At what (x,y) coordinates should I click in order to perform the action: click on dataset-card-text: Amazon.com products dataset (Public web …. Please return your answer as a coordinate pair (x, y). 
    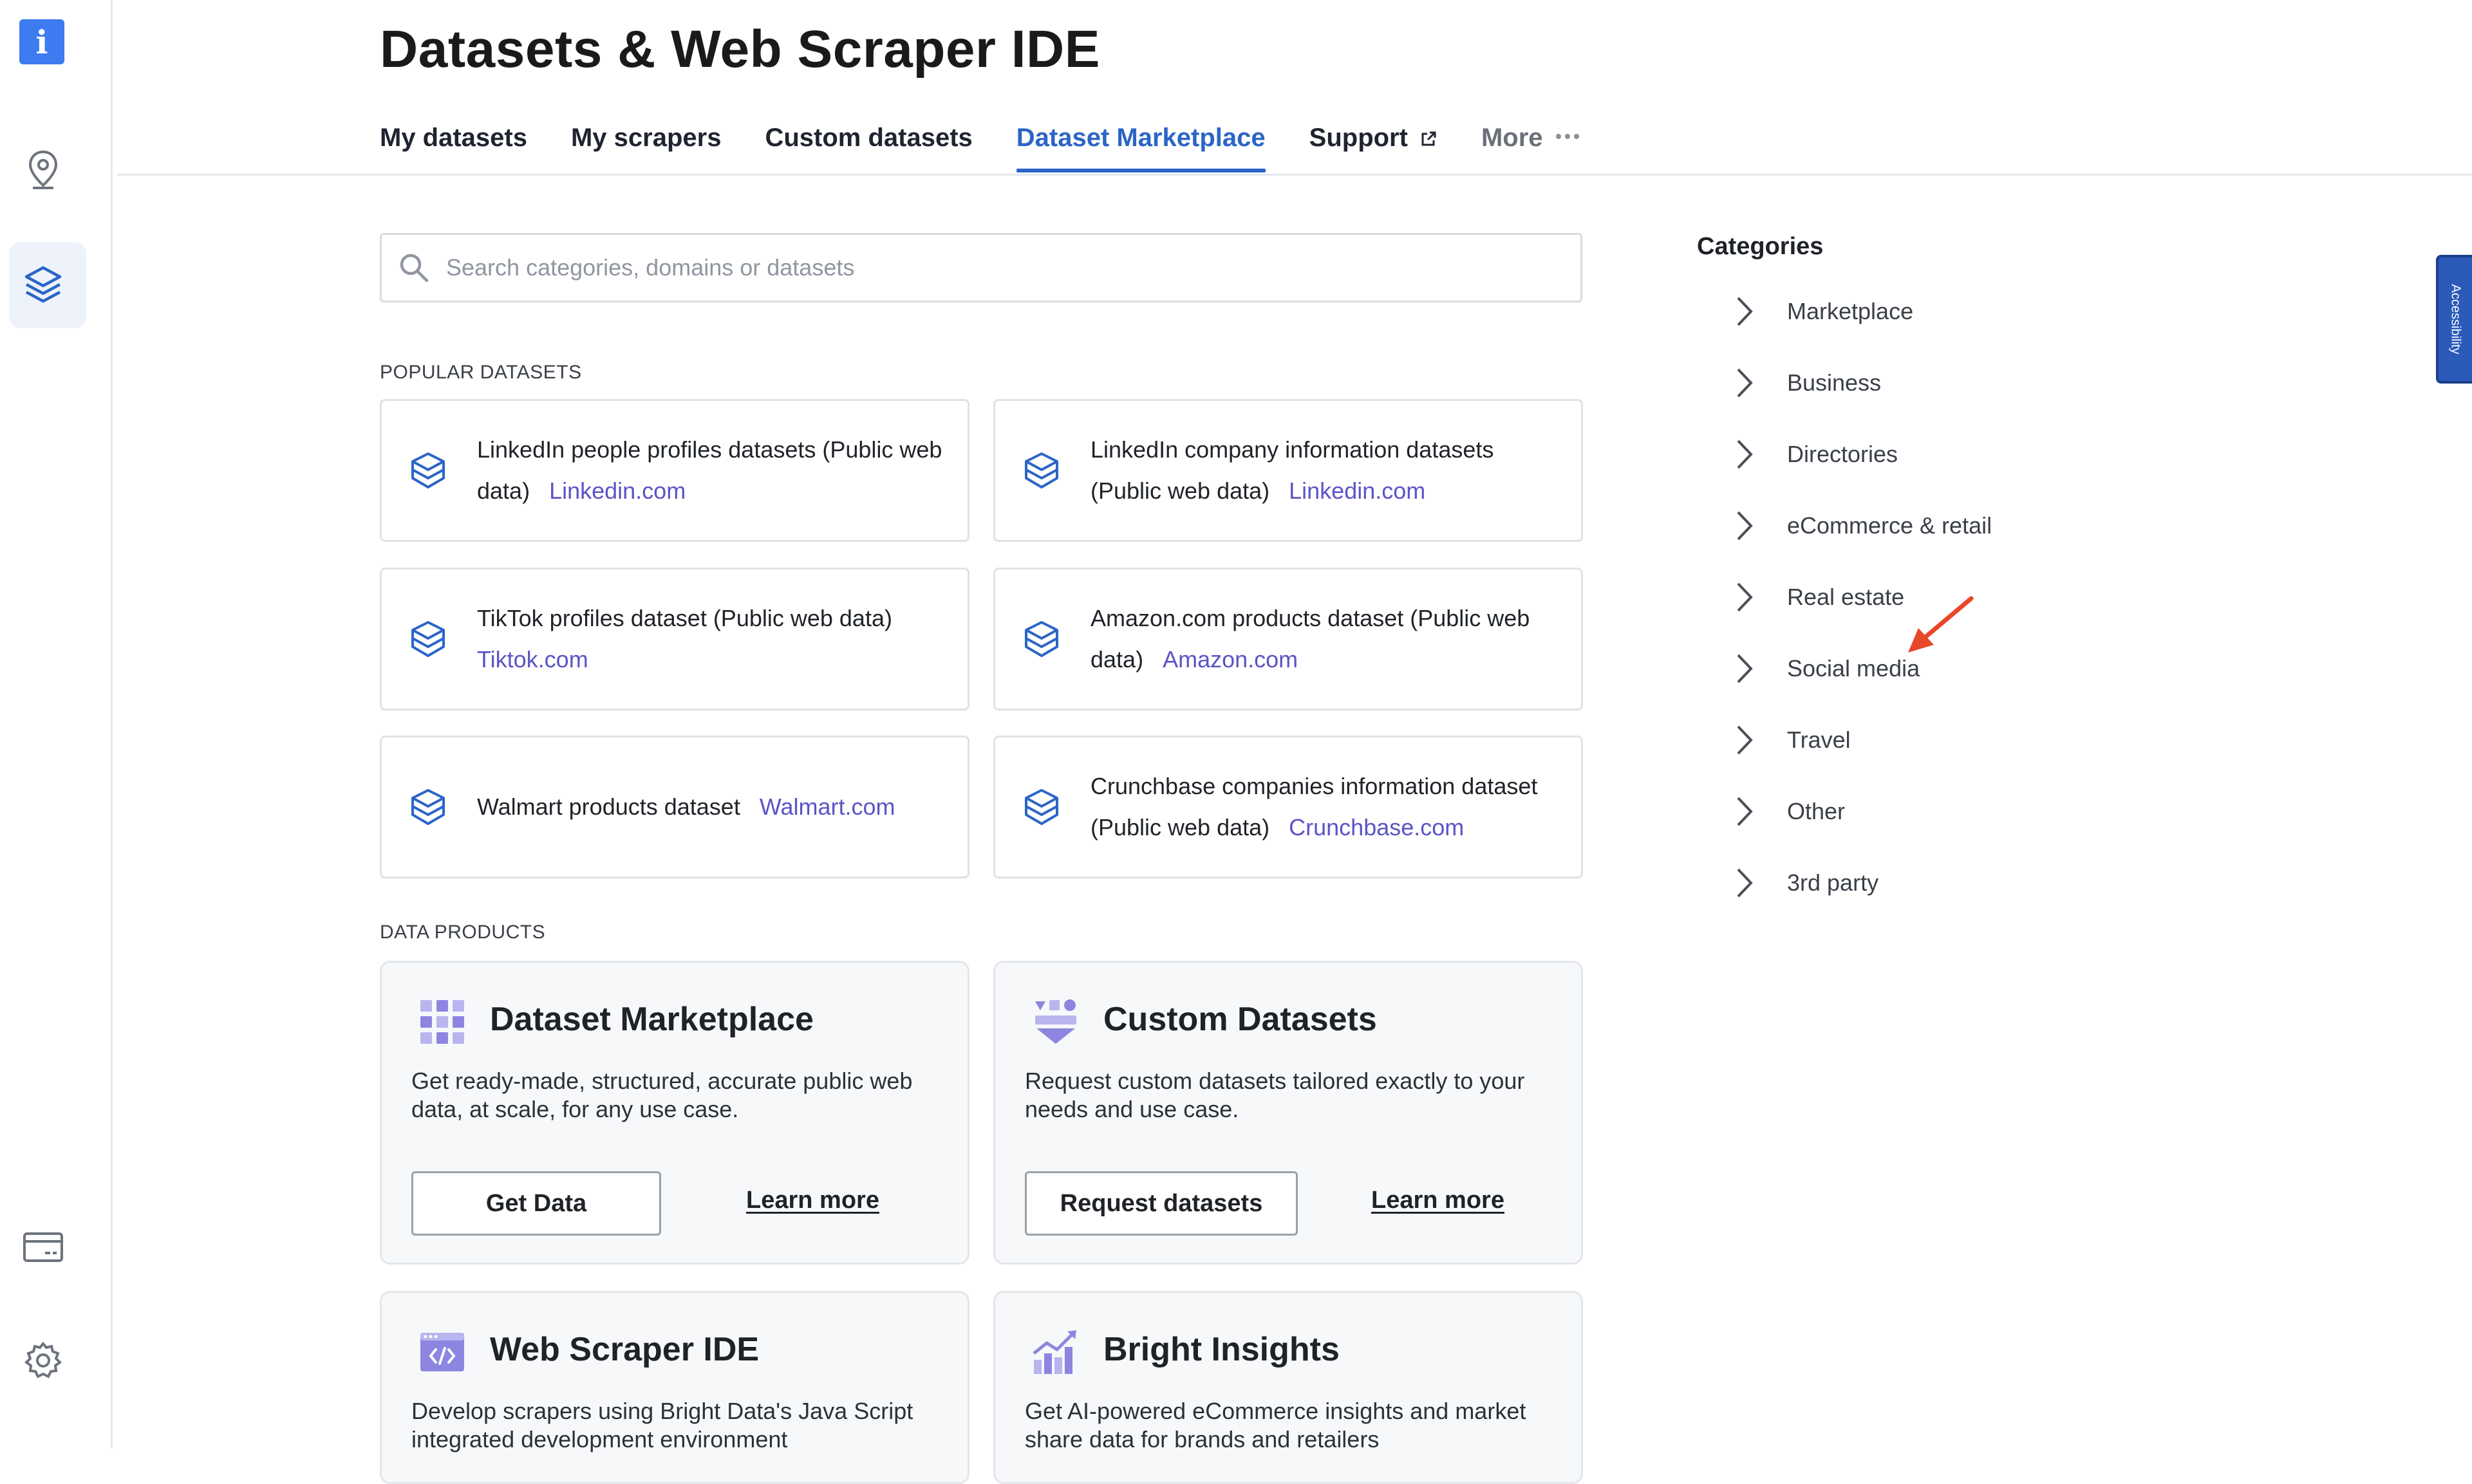
    Looking at the image, I should click on (1327, 639).